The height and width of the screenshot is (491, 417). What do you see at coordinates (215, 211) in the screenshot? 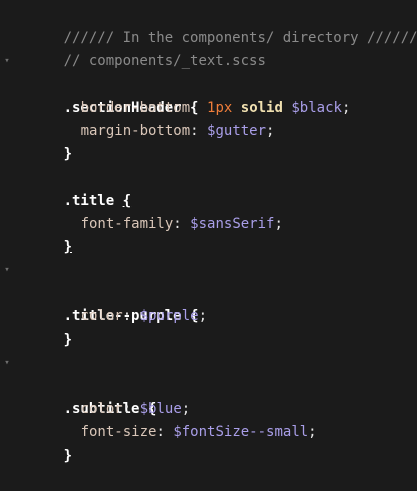
I see `code-line-9: font-family: $sansSerif;` at bounding box center [215, 211].